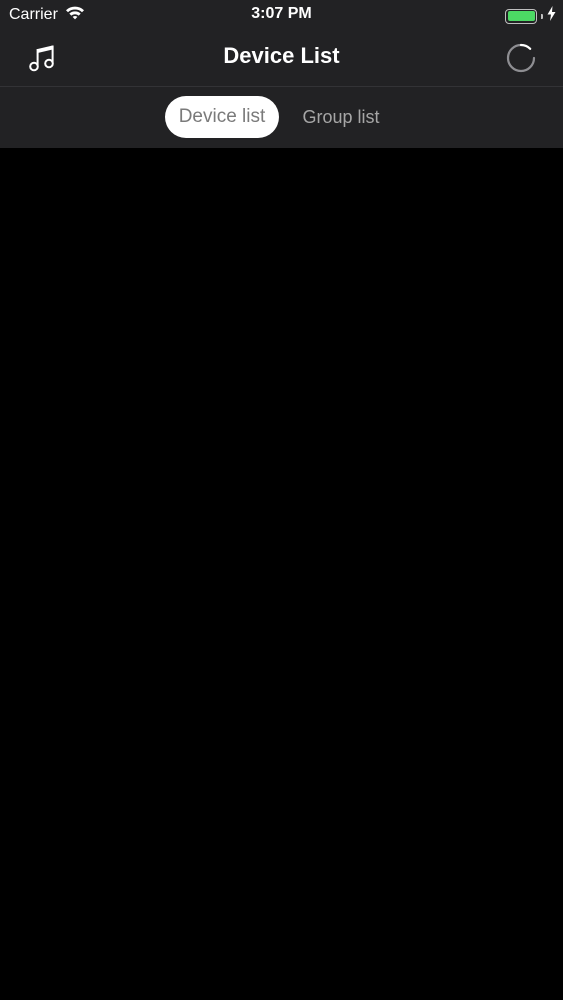 The image size is (563, 1000). I want to click on refresh-button, so click(521, 58).